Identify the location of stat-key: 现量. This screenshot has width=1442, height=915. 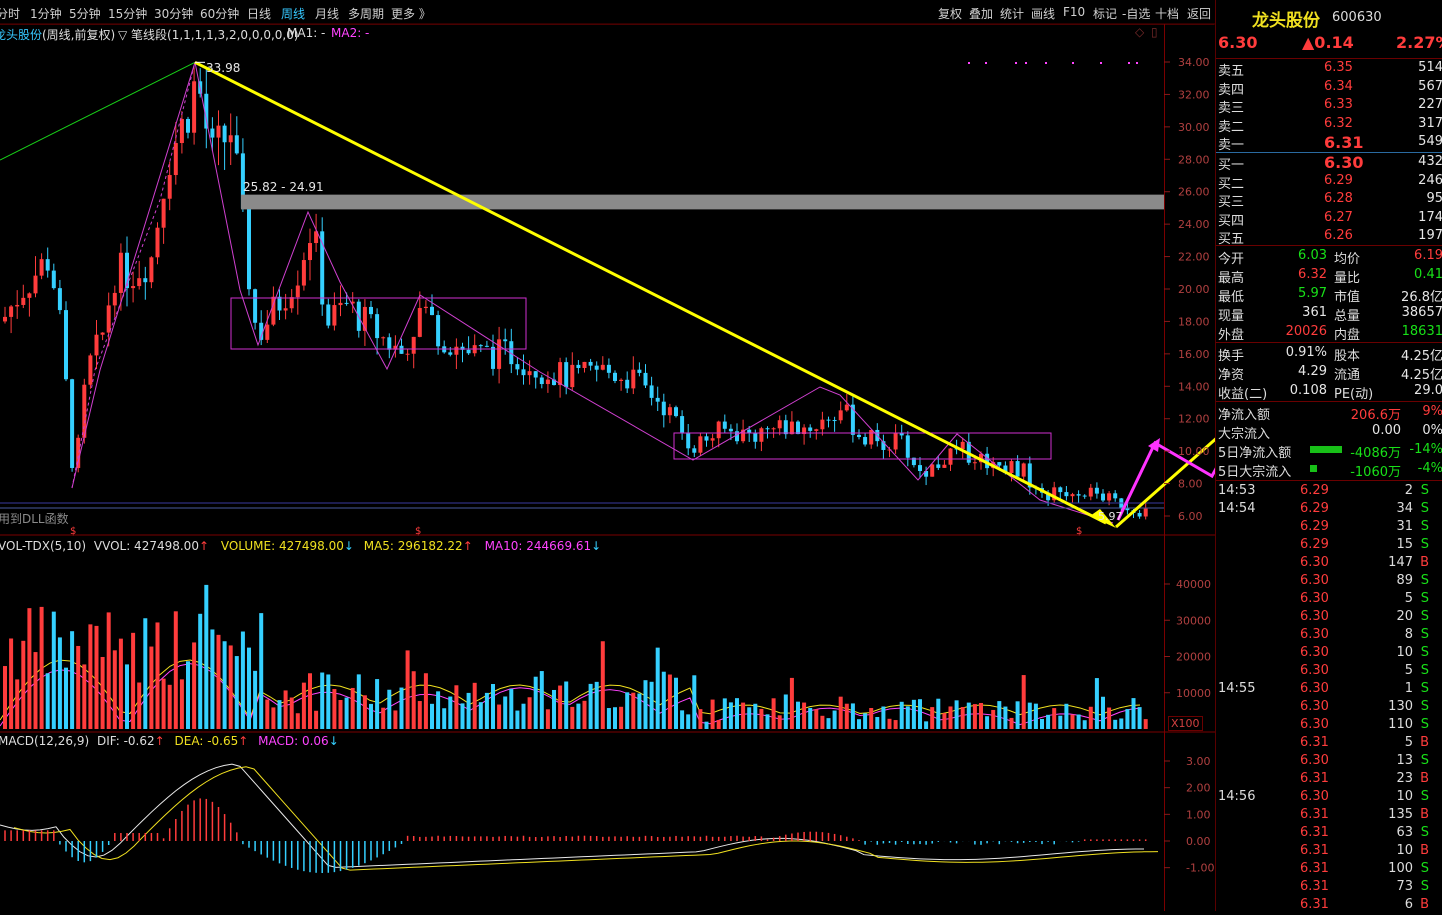
(1231, 316).